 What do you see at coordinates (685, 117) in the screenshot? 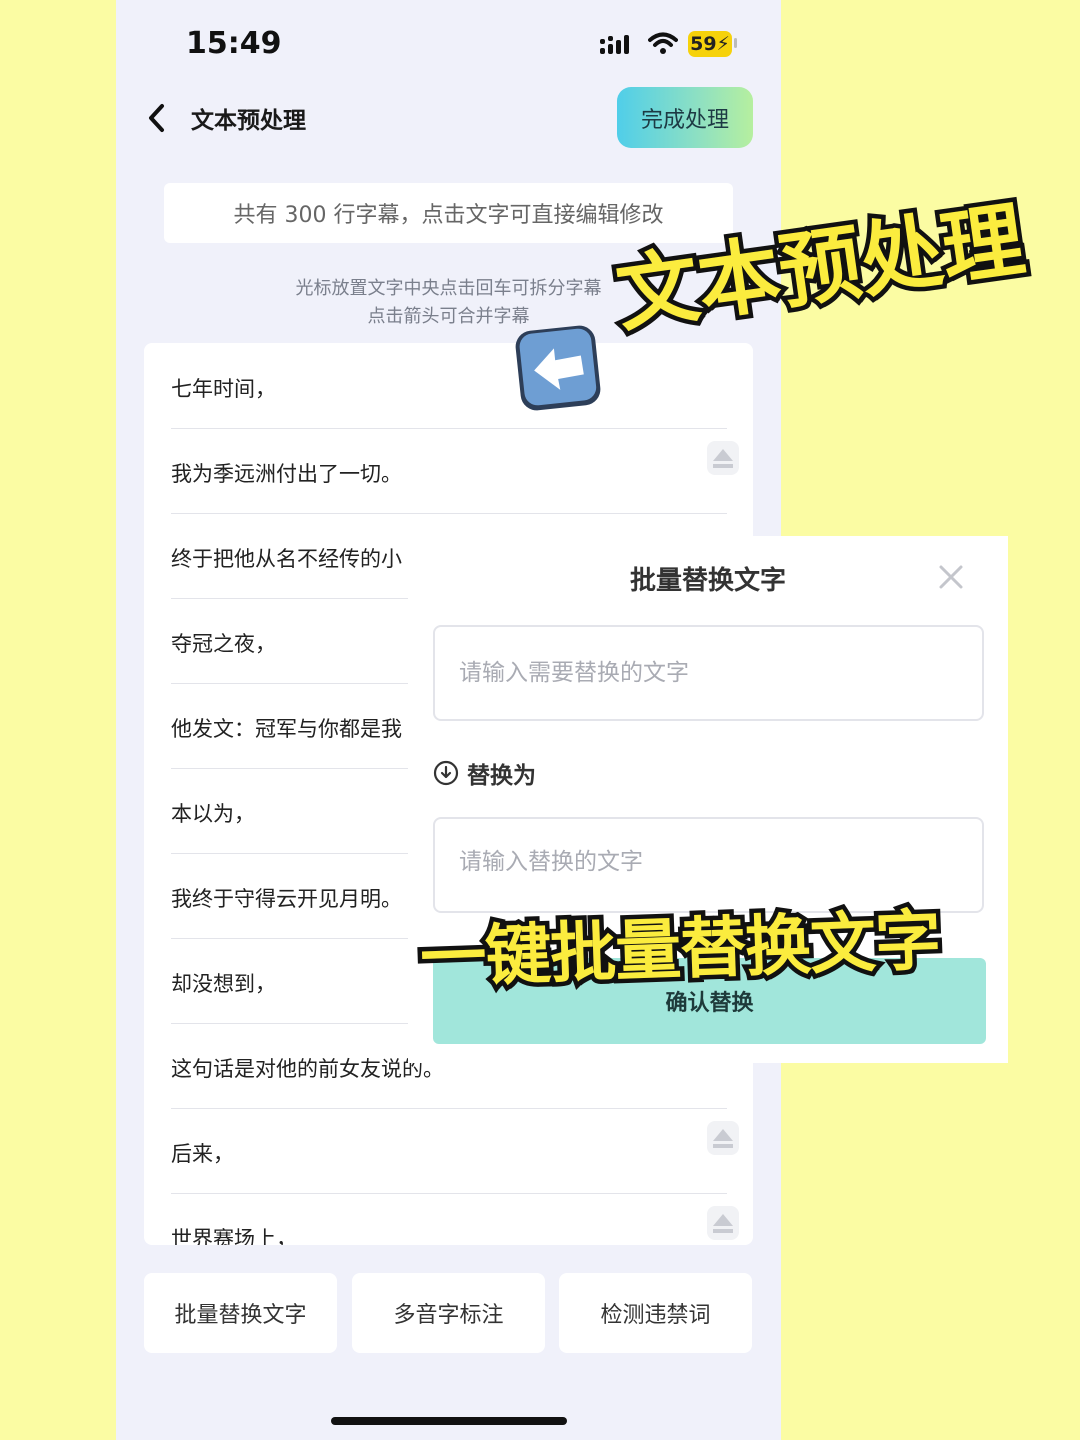
I see `finish-processing-button: 完成处理` at bounding box center [685, 117].